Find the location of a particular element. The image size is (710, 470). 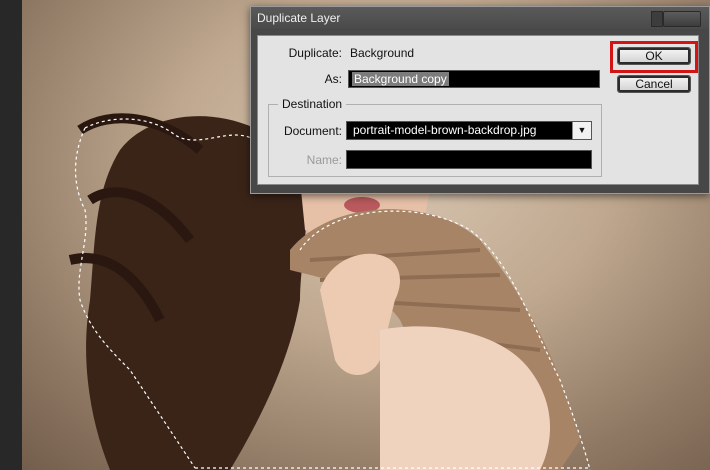

as-label: As: is located at coordinates (333, 79).